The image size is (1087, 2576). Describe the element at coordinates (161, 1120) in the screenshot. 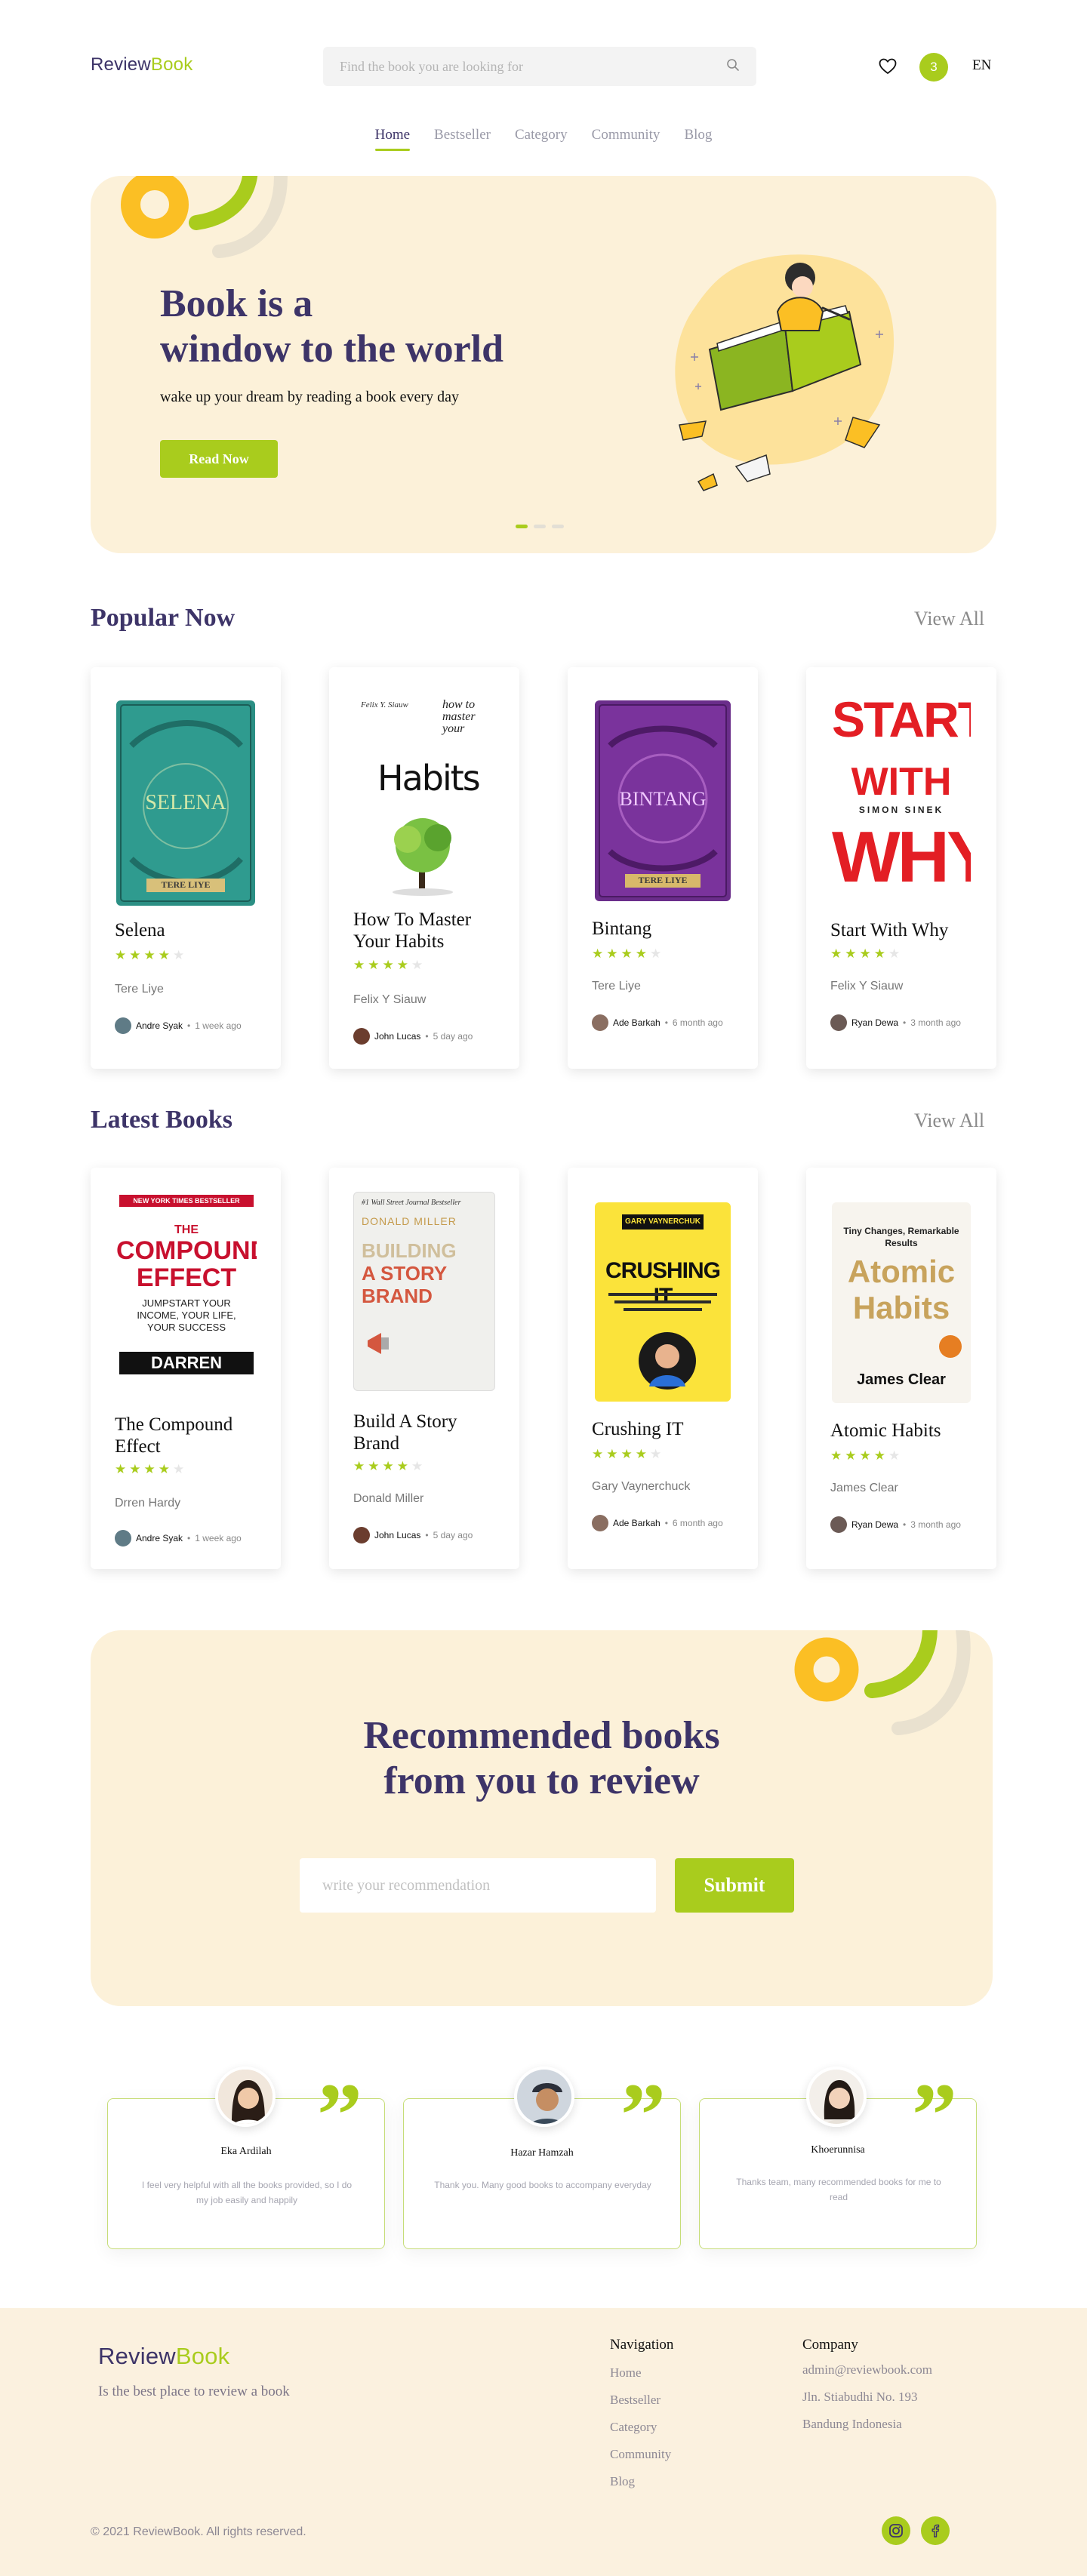

I see `latest-title: Latest Books` at that location.